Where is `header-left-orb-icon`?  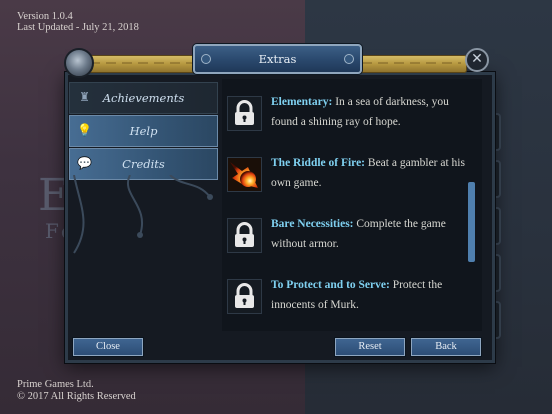 header-left-orb-icon is located at coordinates (79, 63).